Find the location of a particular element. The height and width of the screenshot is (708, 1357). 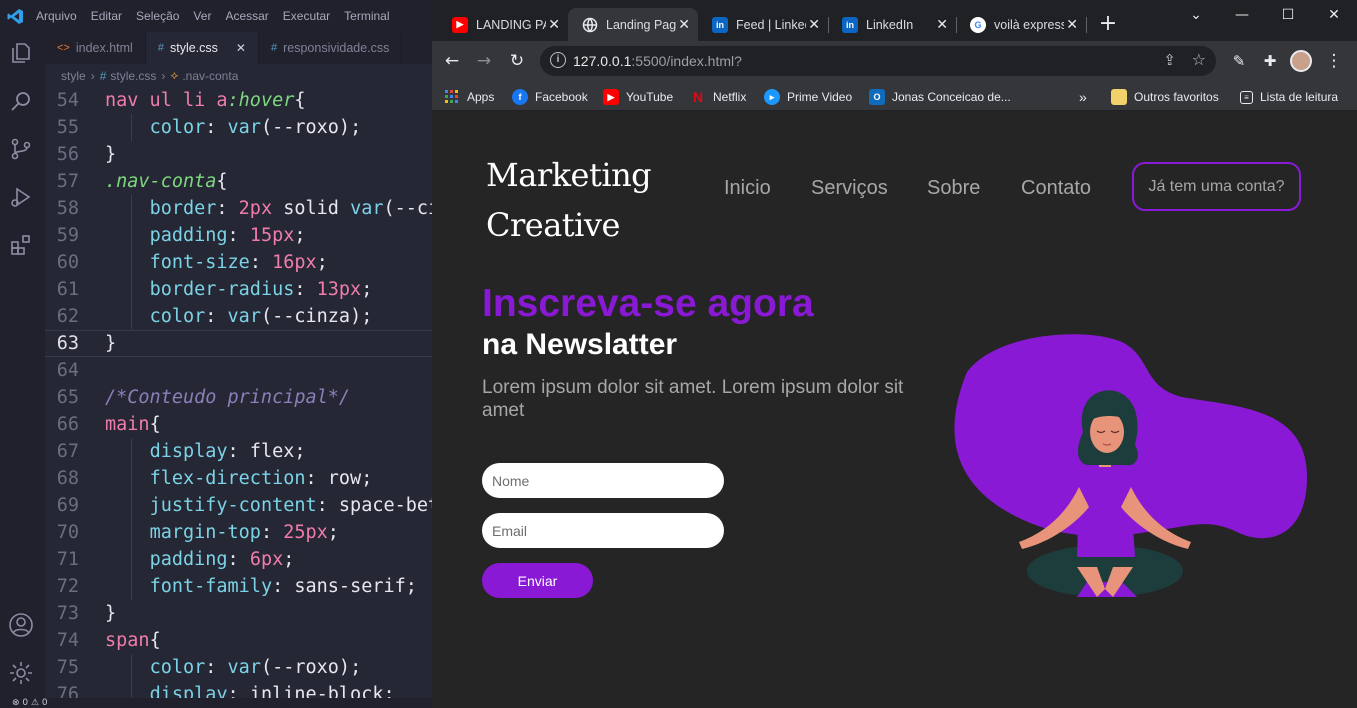

menu-ver: Ver is located at coordinates (202, 16).